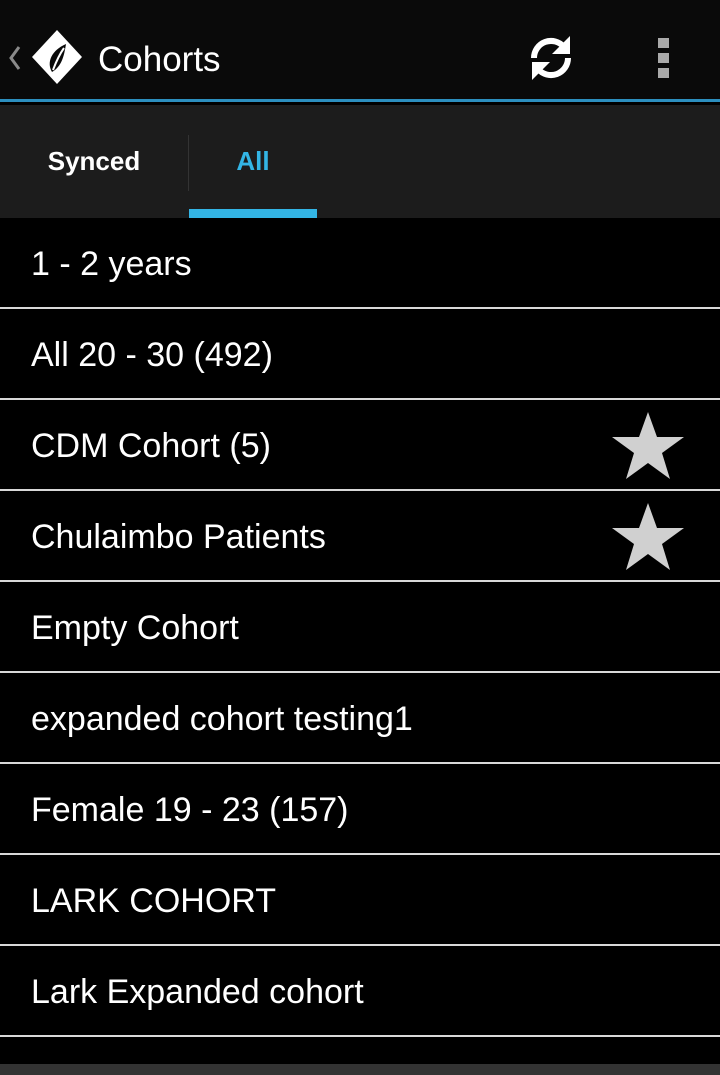 This screenshot has height=1075, width=720. I want to click on list-item-label: Lark Expanded cohort, so click(197, 992).